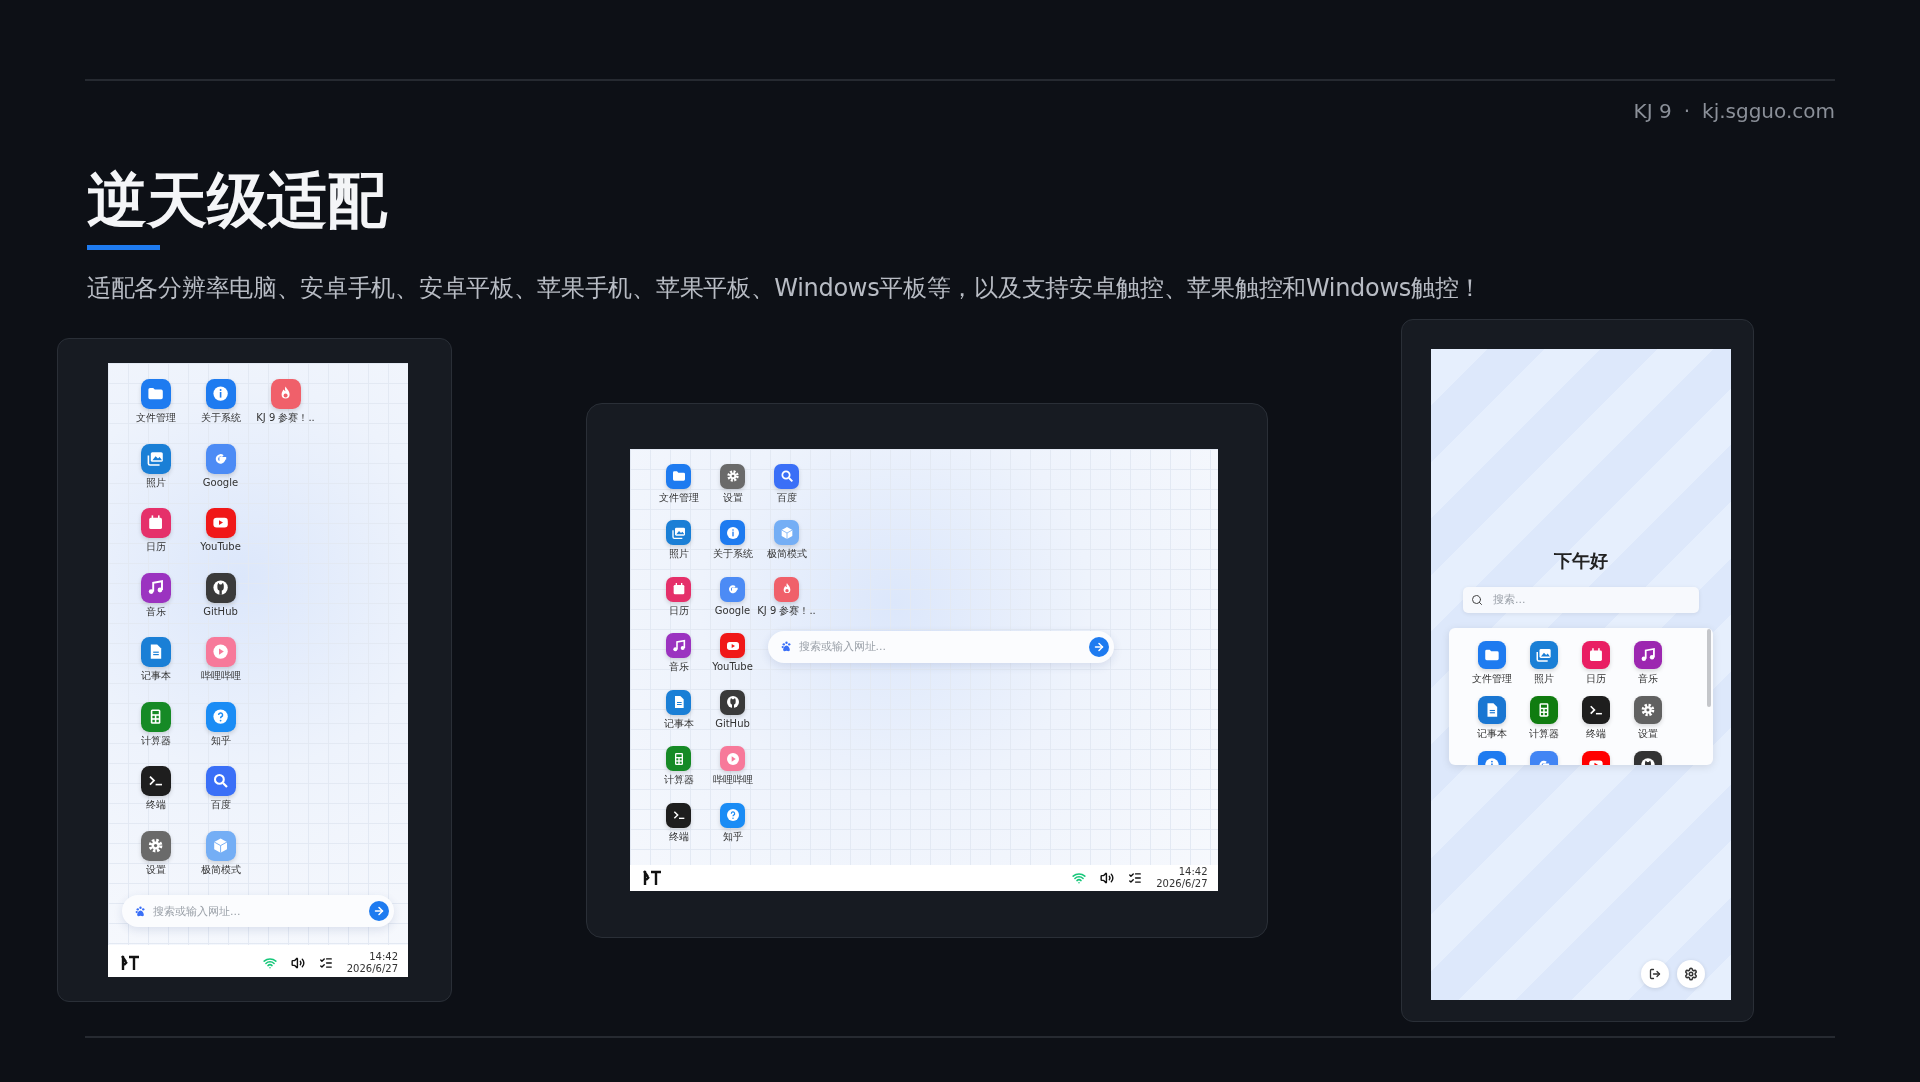  I want to click on arrow-right-icon, so click(379, 911).